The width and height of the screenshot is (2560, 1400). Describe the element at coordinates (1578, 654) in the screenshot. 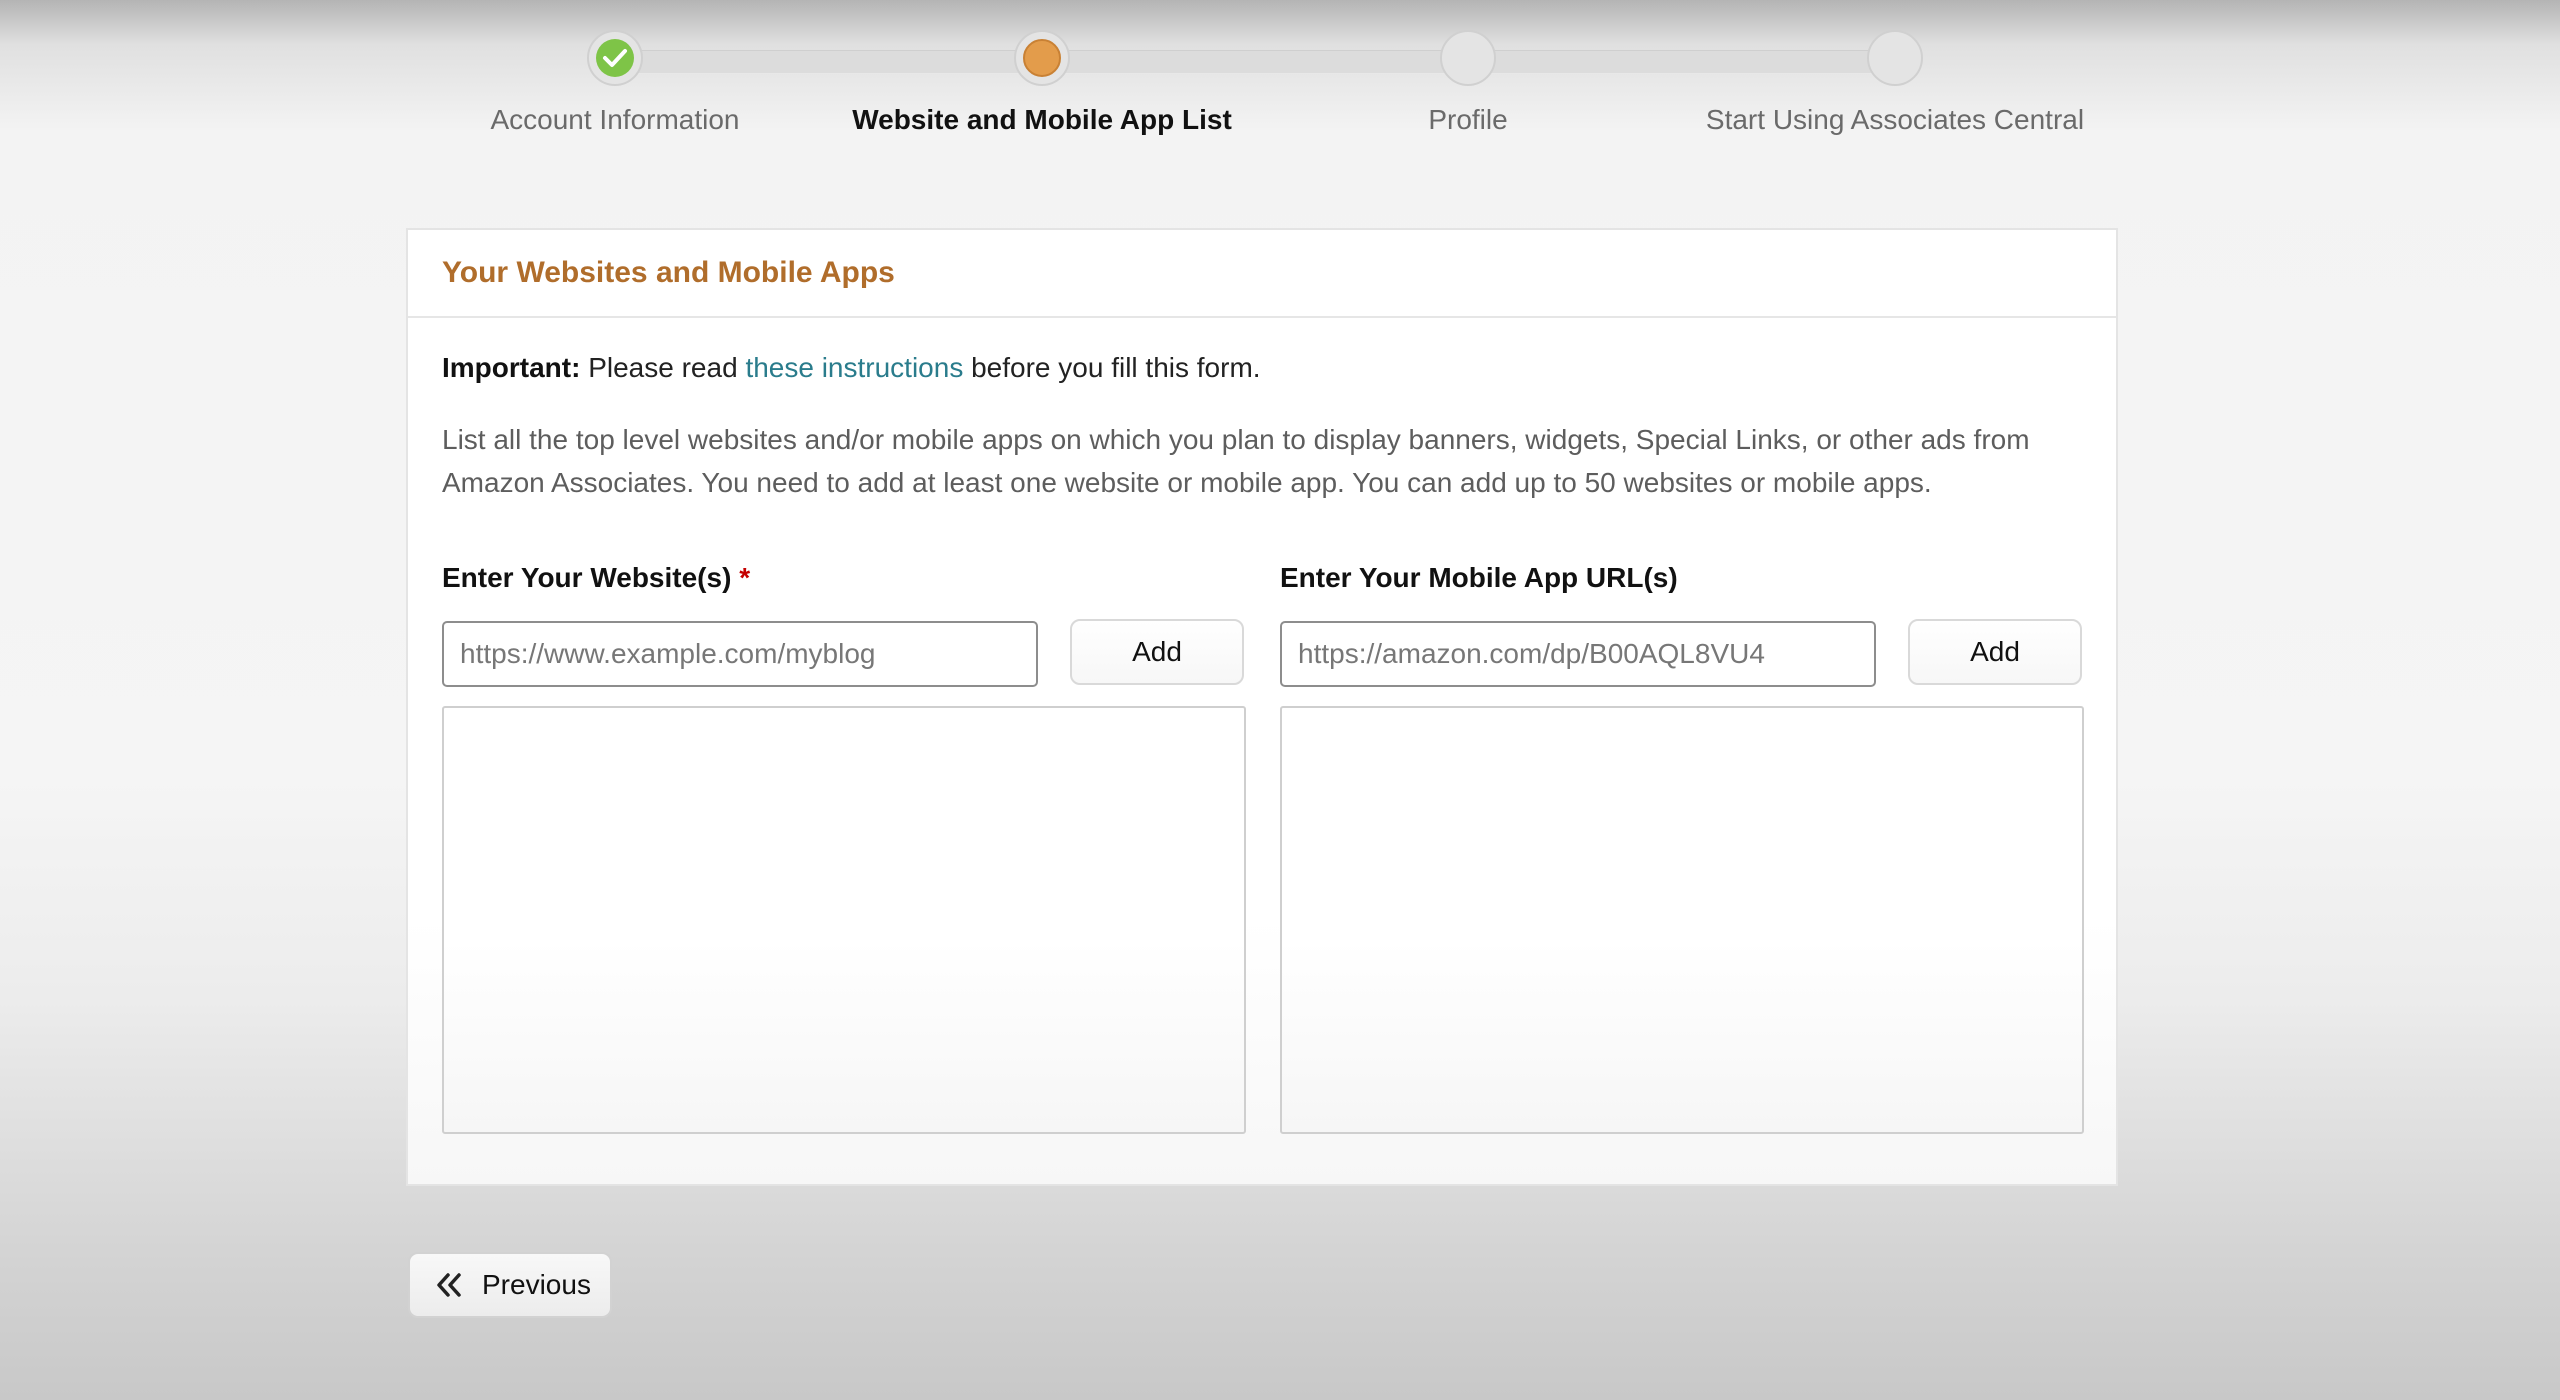

I see `mobile-app-url-input` at that location.